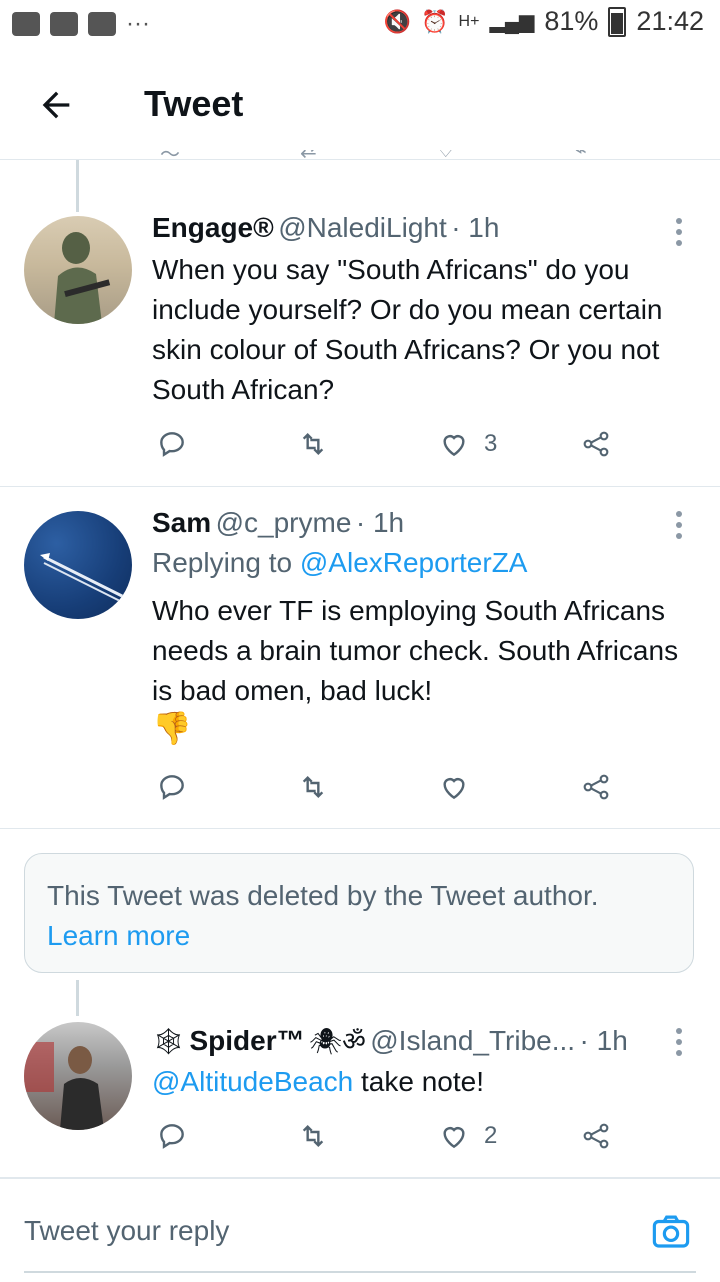 The image size is (720, 1282). What do you see at coordinates (390, 155) in the screenshot?
I see `previous-tweet-actions: 〜⇄♡⌁` at bounding box center [390, 155].